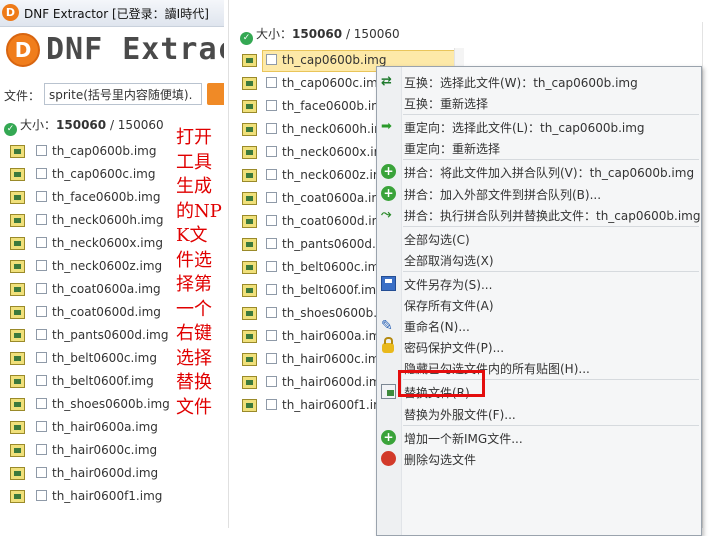 The image size is (713, 536). Describe the element at coordinates (334, 129) in the screenshot. I see `img-name: th_neck0600h.im` at that location.